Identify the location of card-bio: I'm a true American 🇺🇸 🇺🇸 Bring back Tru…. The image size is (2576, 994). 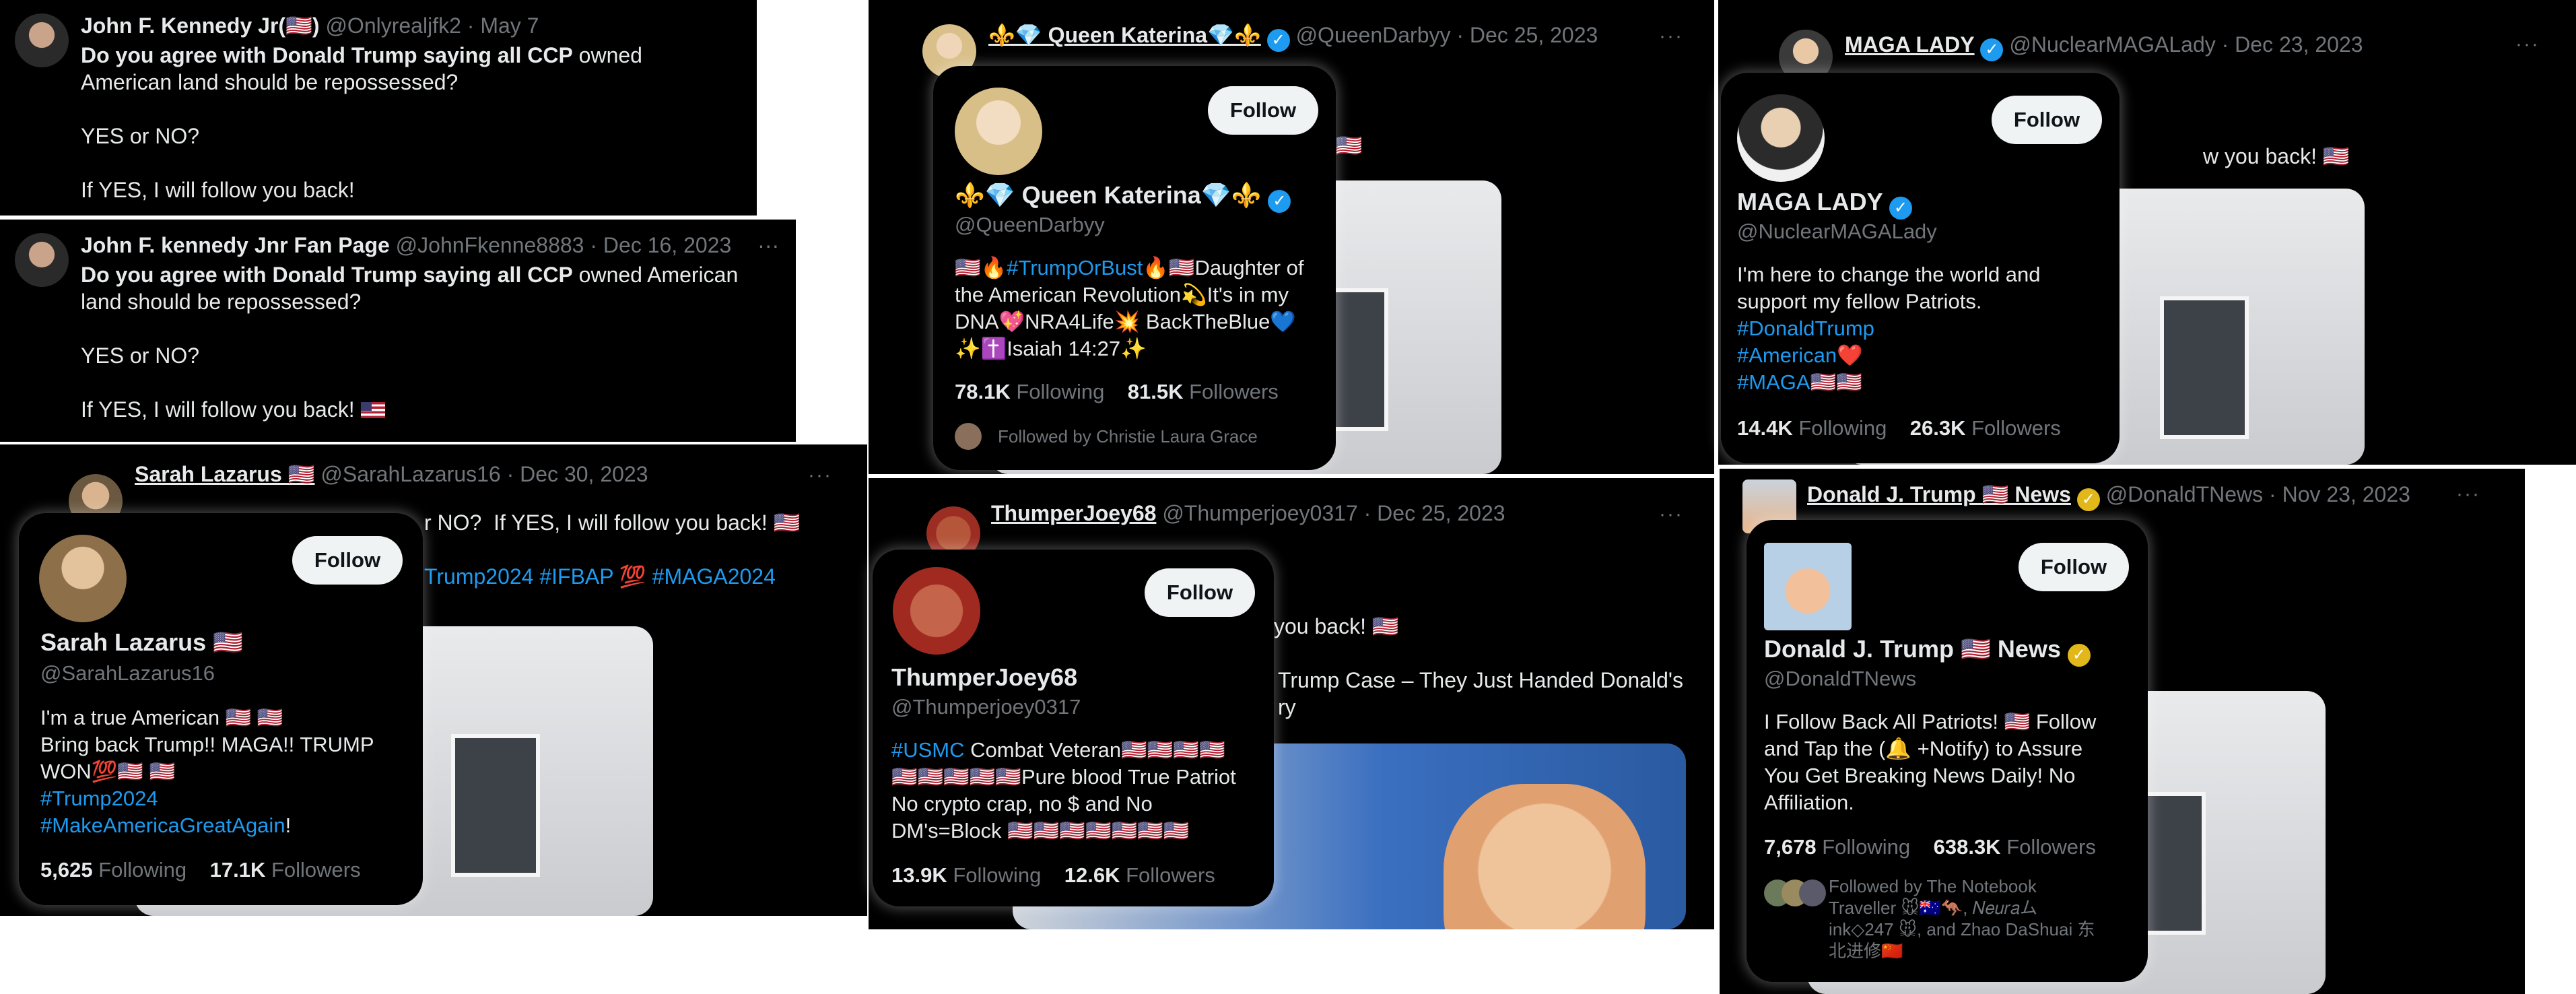
(207, 771).